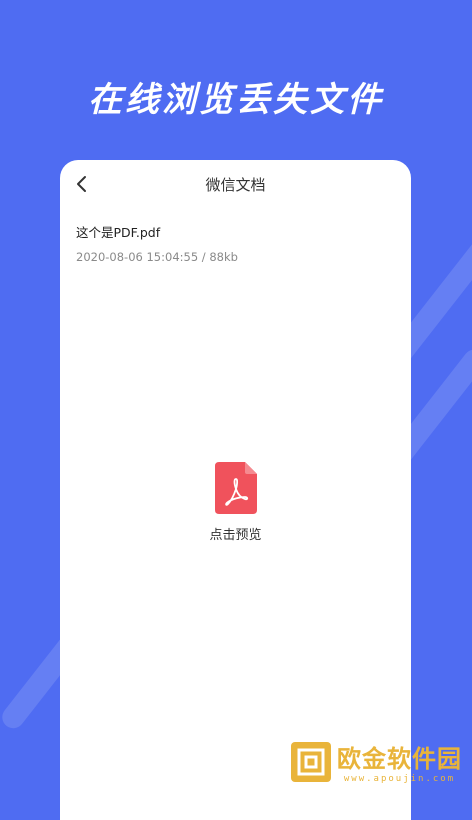  Describe the element at coordinates (236, 100) in the screenshot. I see `promo-headline: 在线浏览丢失文件` at that location.